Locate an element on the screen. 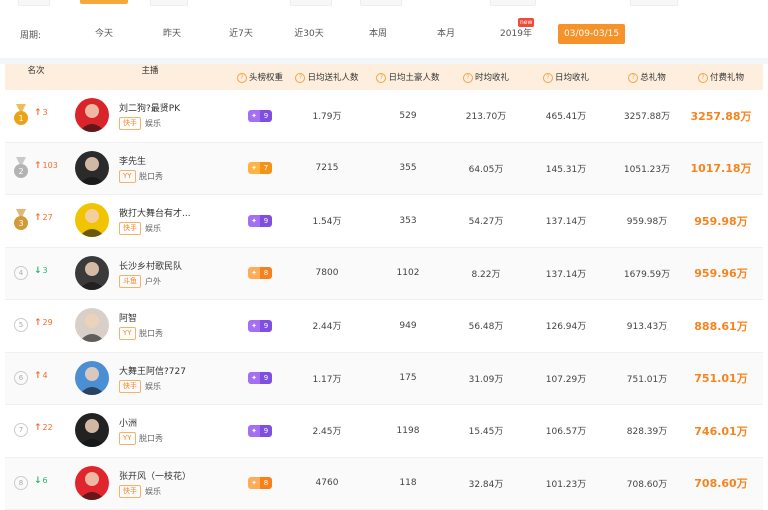 The width and height of the screenshot is (768, 510). daily-income: 126.94万 is located at coordinates (566, 327).